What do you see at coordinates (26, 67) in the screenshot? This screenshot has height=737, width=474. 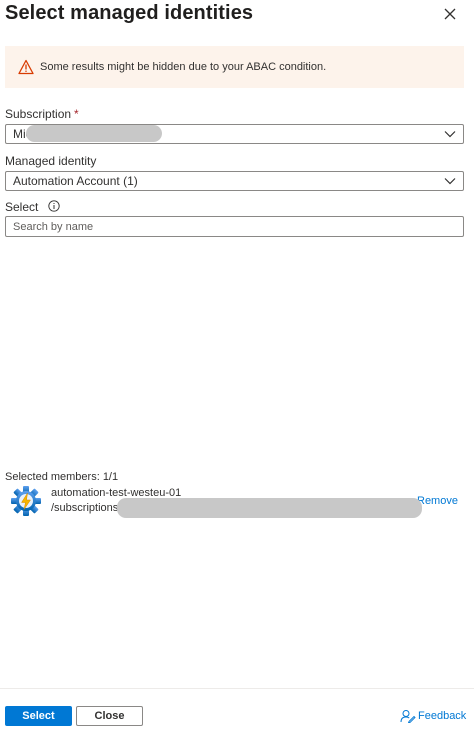 I see `warning-triangle-icon` at bounding box center [26, 67].